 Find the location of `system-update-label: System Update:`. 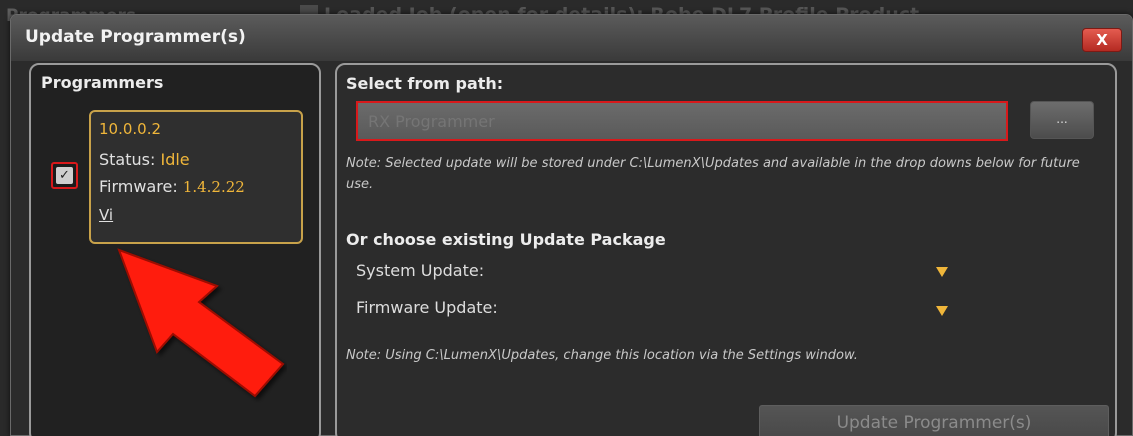

system-update-label: System Update: is located at coordinates (420, 270).